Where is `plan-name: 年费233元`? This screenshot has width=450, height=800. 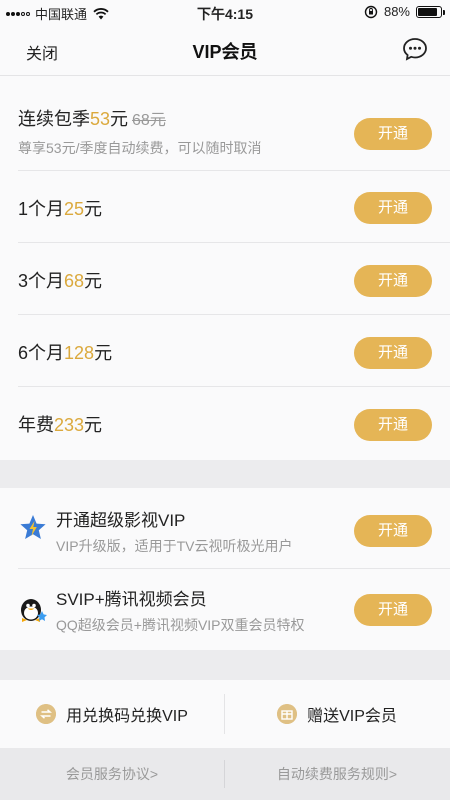
plan-name: 年费233元 is located at coordinates (60, 424).